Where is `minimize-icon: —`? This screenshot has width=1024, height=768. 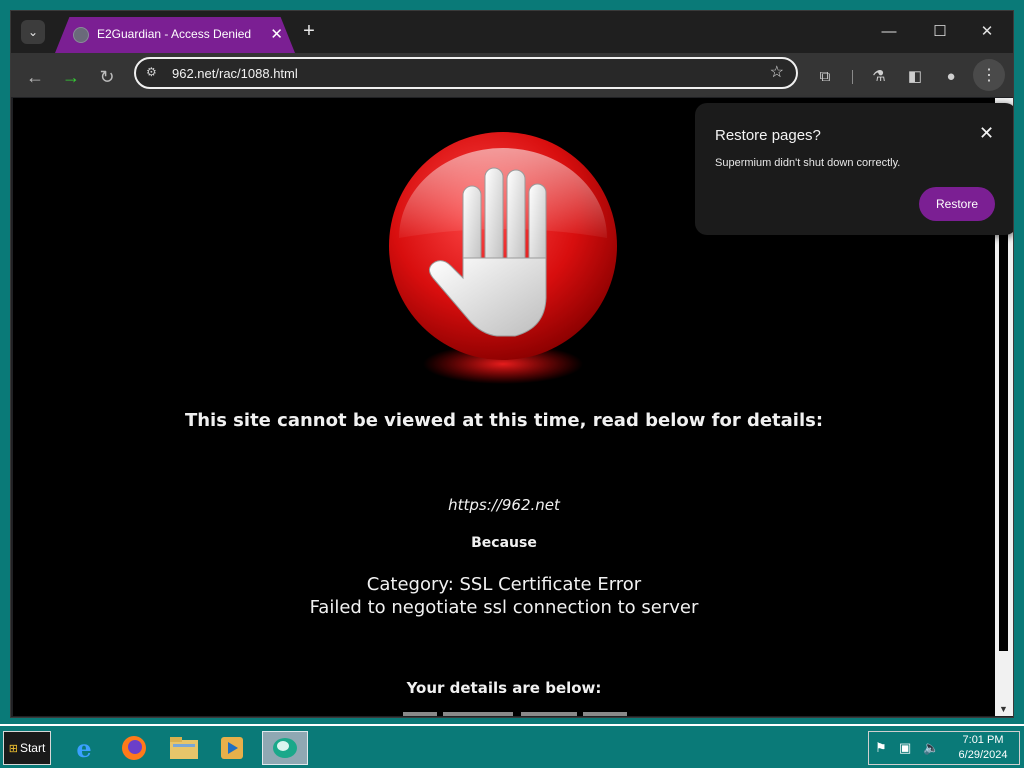 minimize-icon: — is located at coordinates (889, 31).